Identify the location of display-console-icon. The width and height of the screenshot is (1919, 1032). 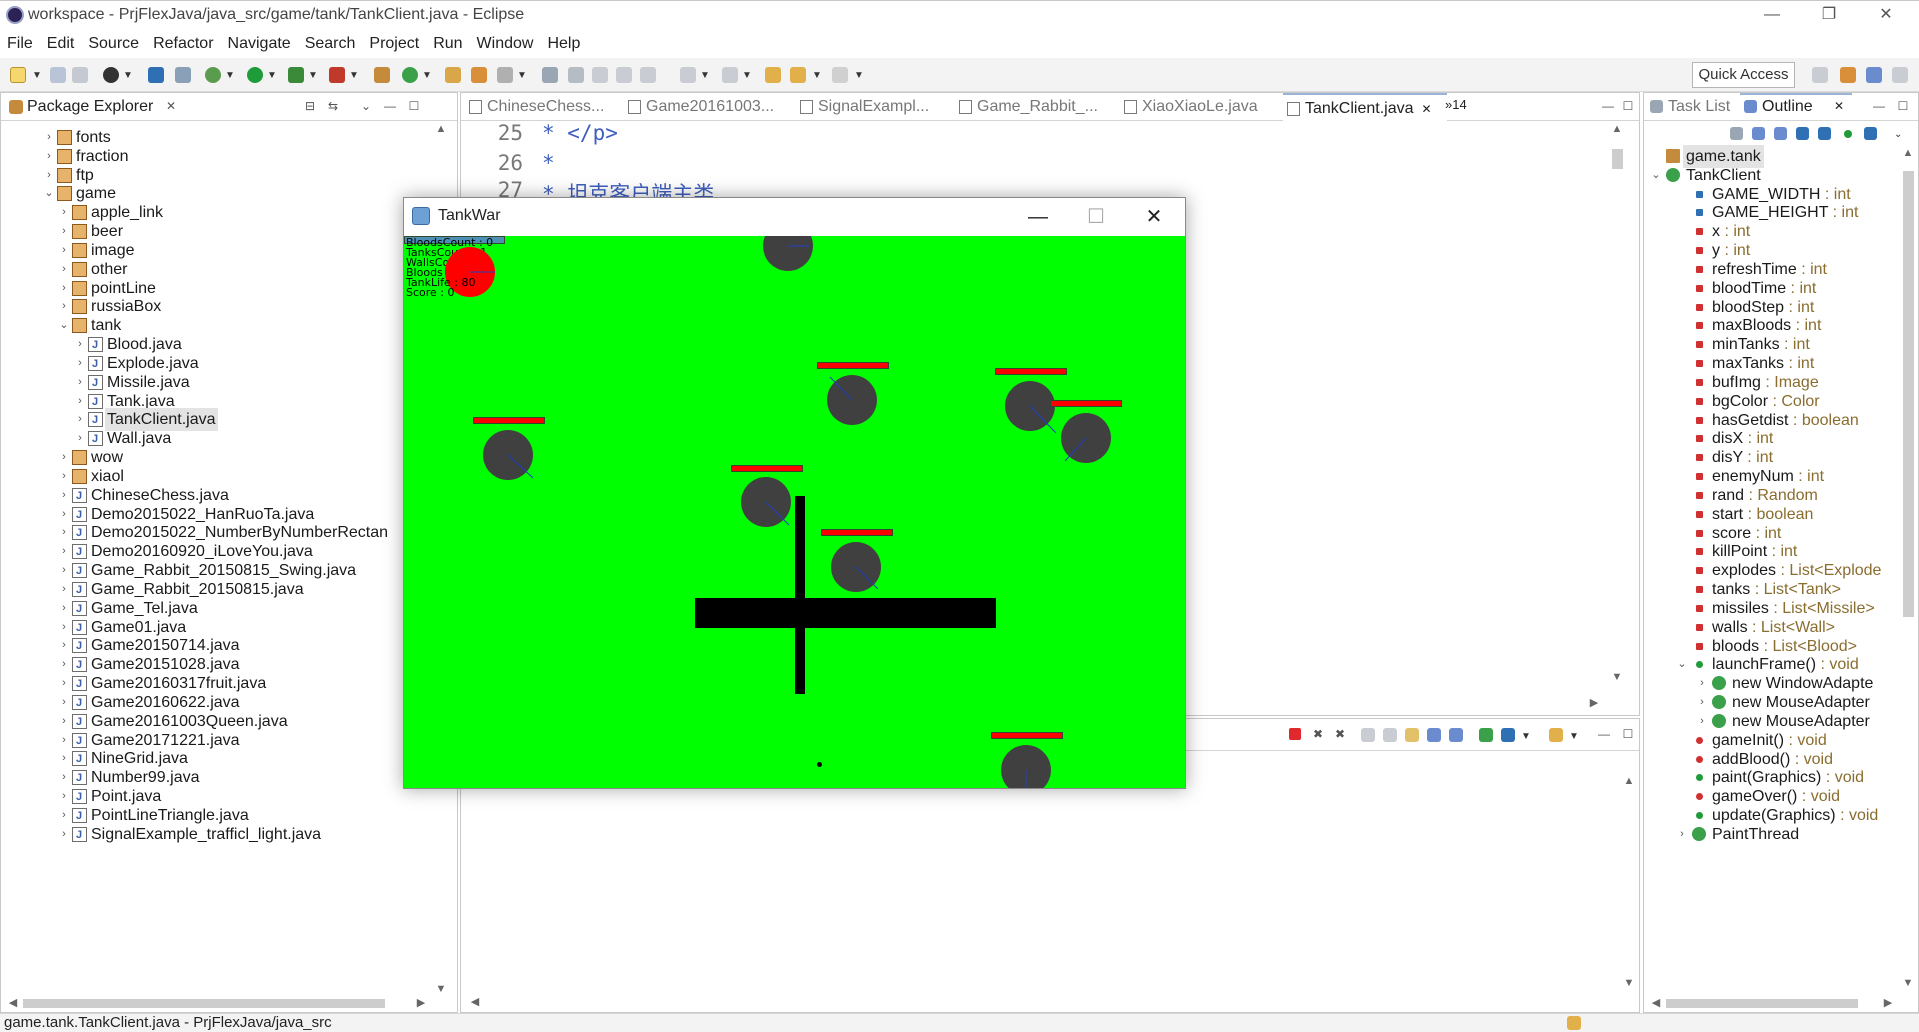
(1508, 735).